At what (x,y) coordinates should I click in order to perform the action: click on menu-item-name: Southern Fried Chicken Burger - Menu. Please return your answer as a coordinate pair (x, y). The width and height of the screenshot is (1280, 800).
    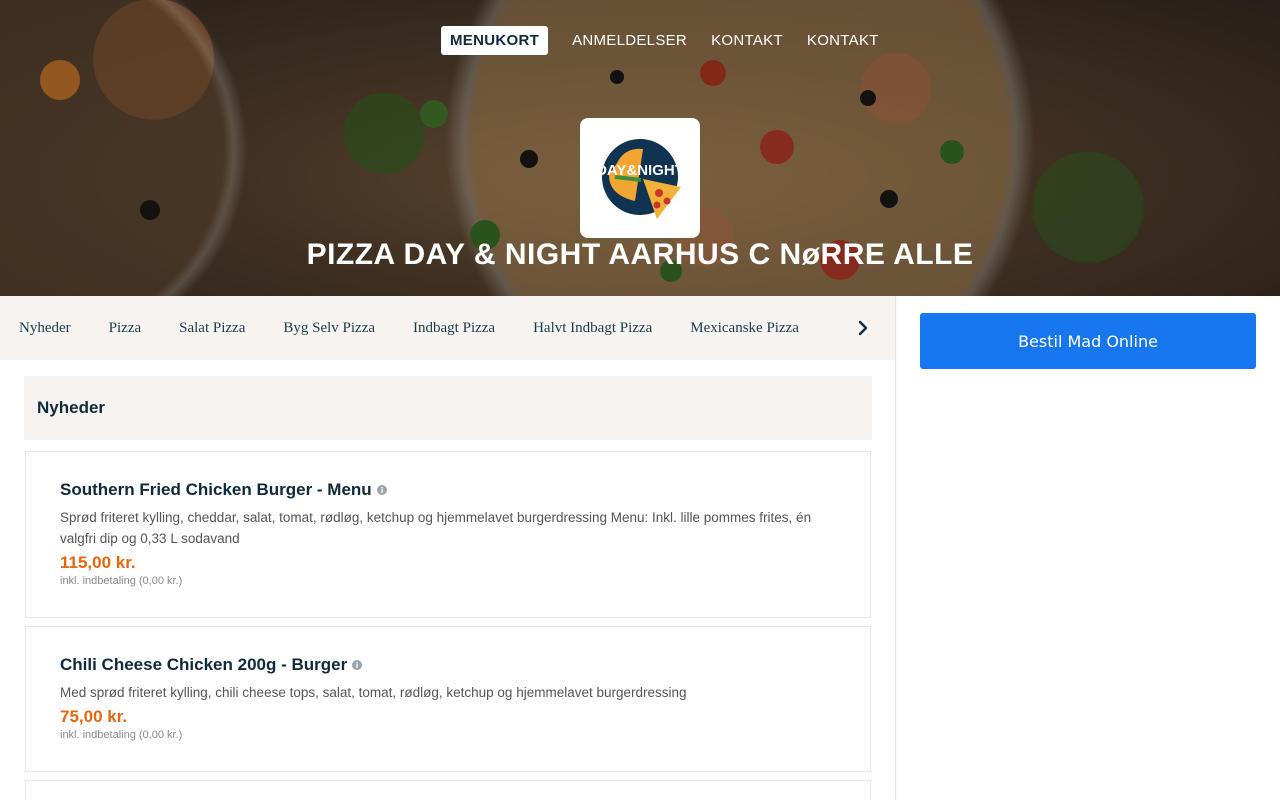
    Looking at the image, I should click on (216, 489).